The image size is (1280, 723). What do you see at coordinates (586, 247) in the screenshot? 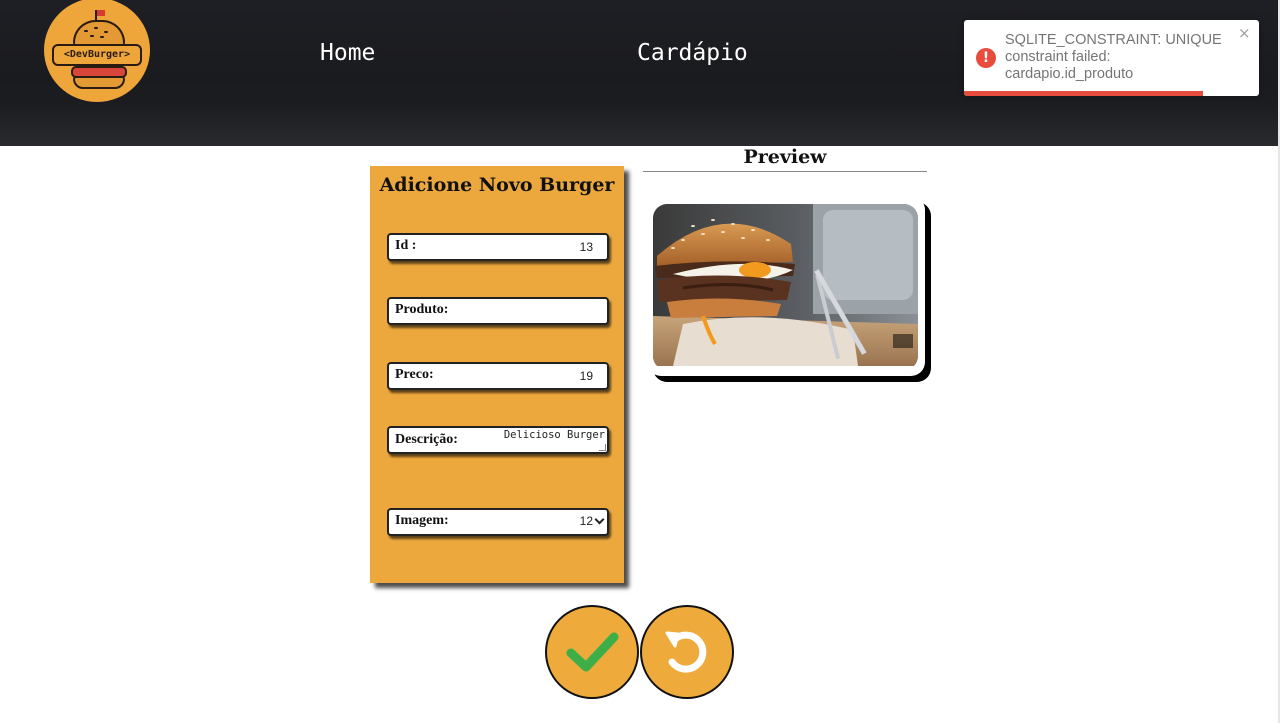
I see `id-input: 13` at bounding box center [586, 247].